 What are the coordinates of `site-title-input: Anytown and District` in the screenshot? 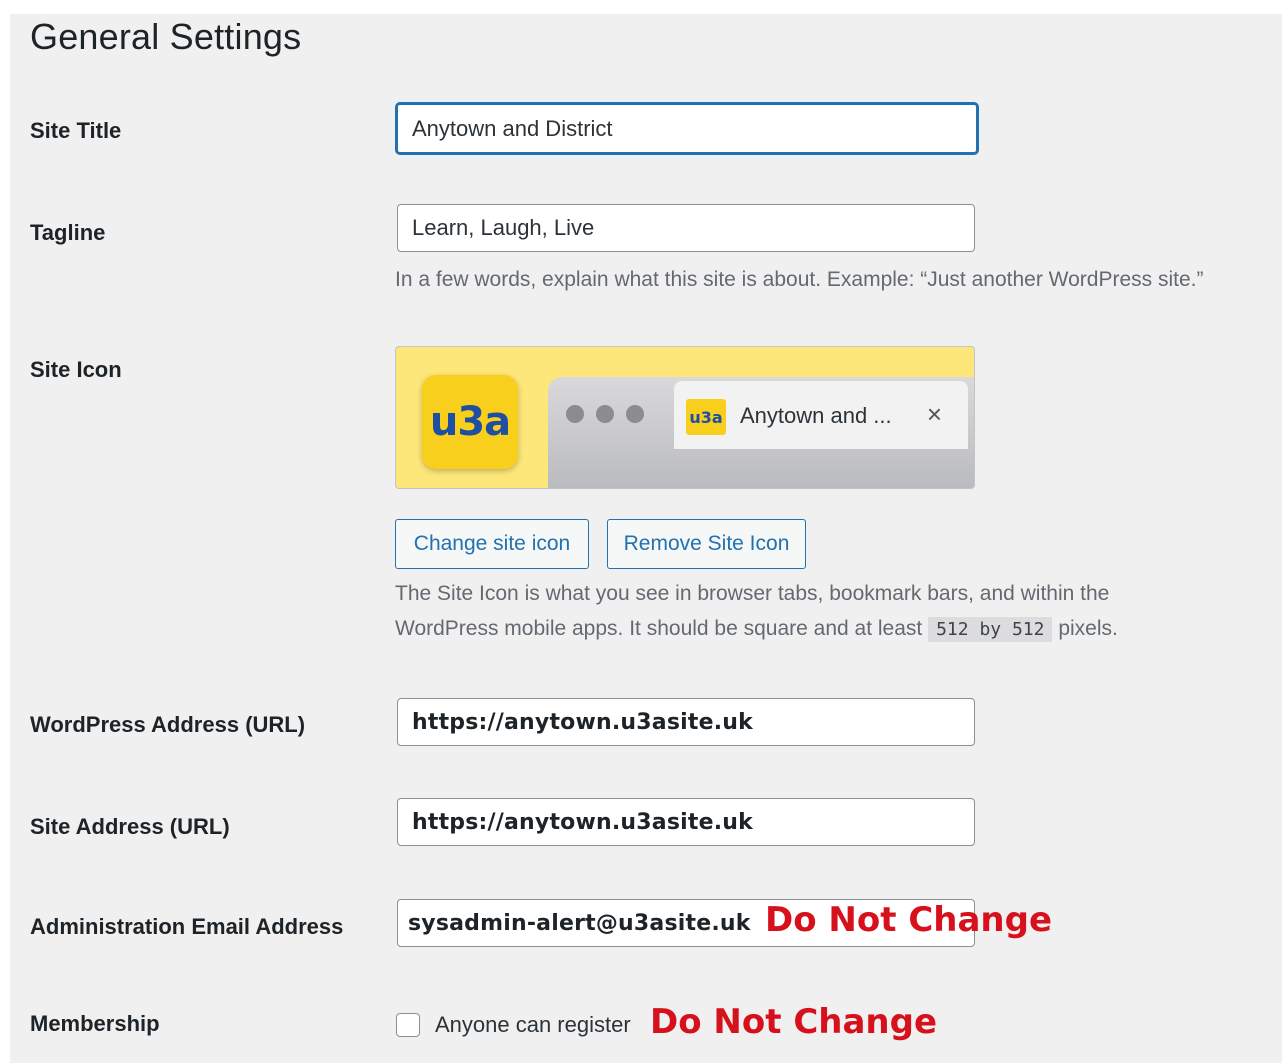 It's located at (687, 128).